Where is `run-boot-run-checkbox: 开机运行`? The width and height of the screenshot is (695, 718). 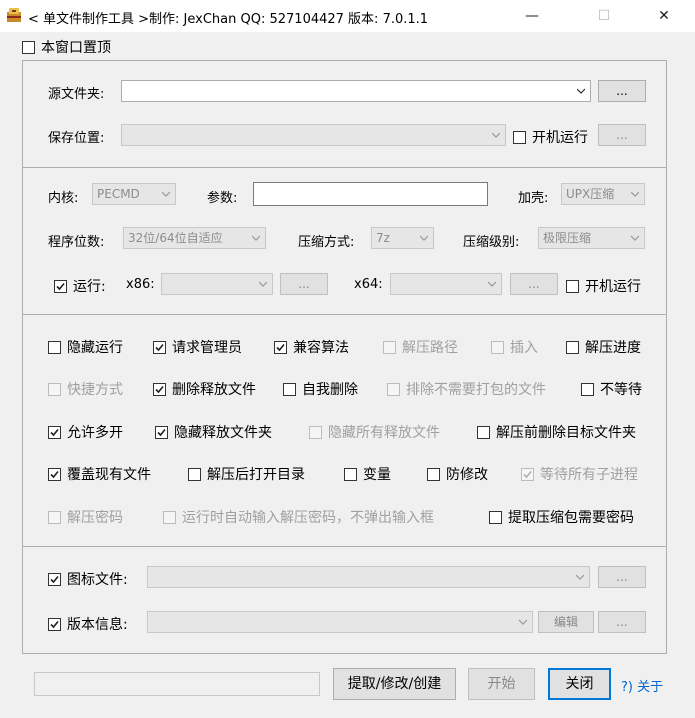 run-boot-run-checkbox: 开机运行 is located at coordinates (603, 286).